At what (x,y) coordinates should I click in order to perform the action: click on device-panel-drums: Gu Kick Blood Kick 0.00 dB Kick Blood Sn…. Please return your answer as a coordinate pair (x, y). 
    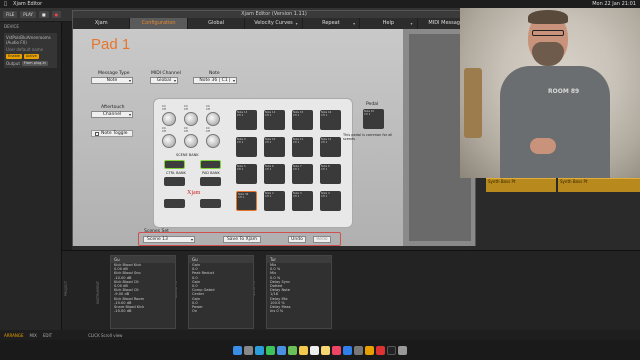
    Looking at the image, I should click on (143, 292).